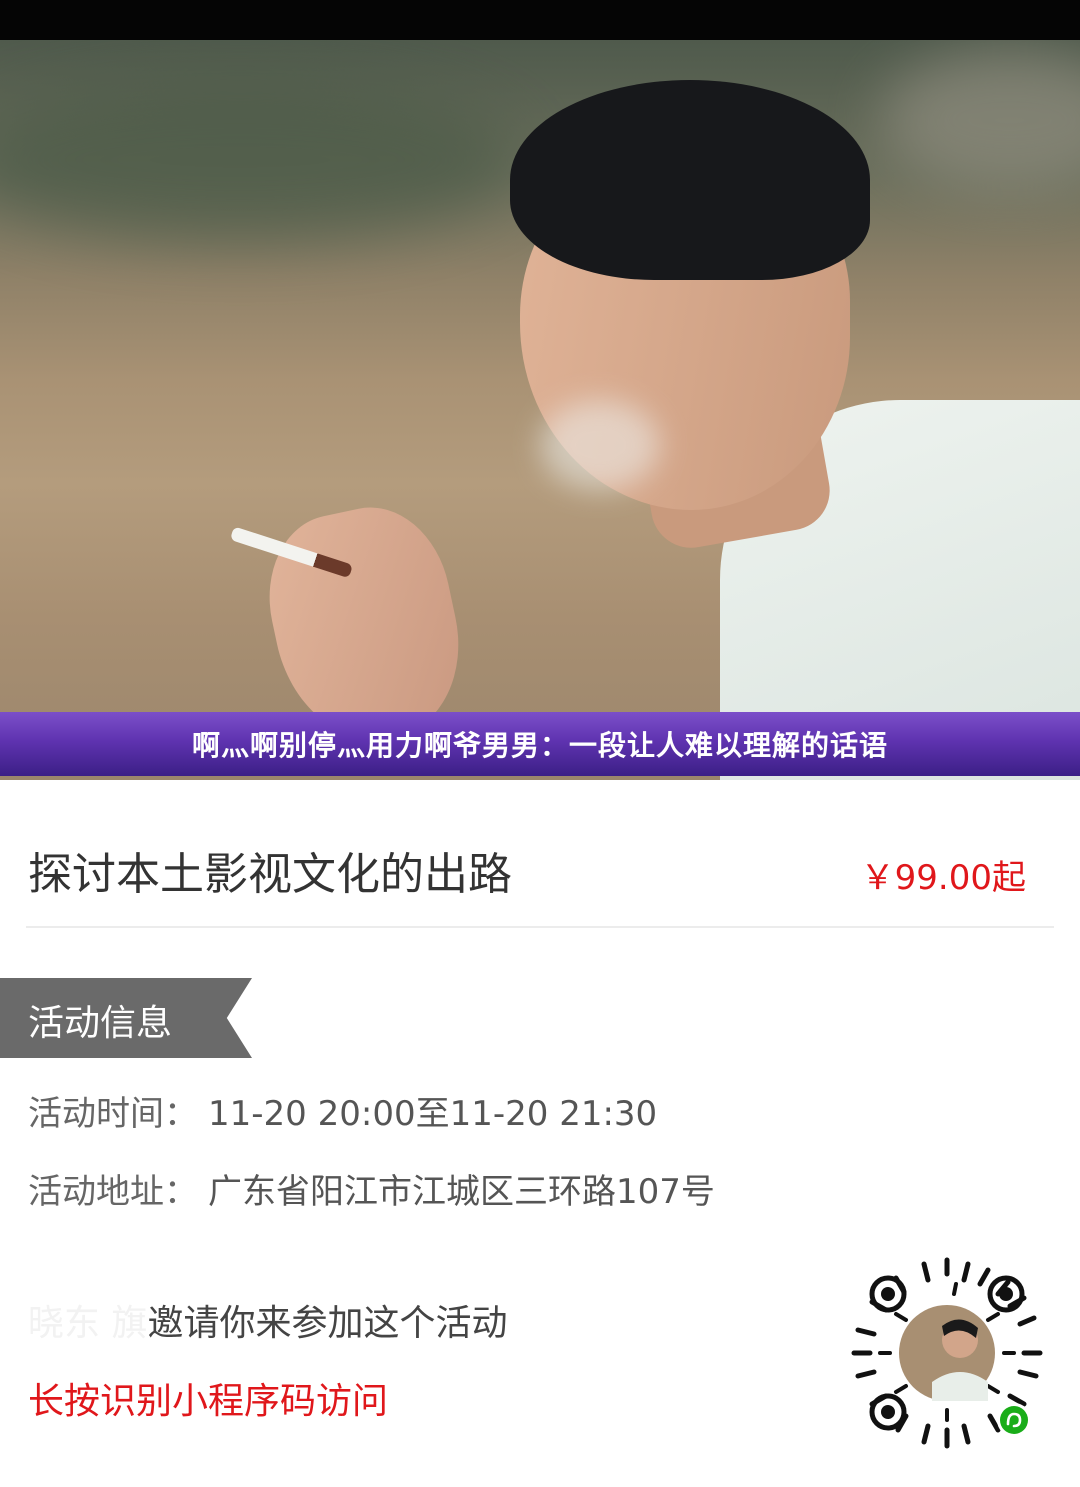 Image resolution: width=1080 pixels, height=1487 pixels. I want to click on background-foliage, so click(260, 160).